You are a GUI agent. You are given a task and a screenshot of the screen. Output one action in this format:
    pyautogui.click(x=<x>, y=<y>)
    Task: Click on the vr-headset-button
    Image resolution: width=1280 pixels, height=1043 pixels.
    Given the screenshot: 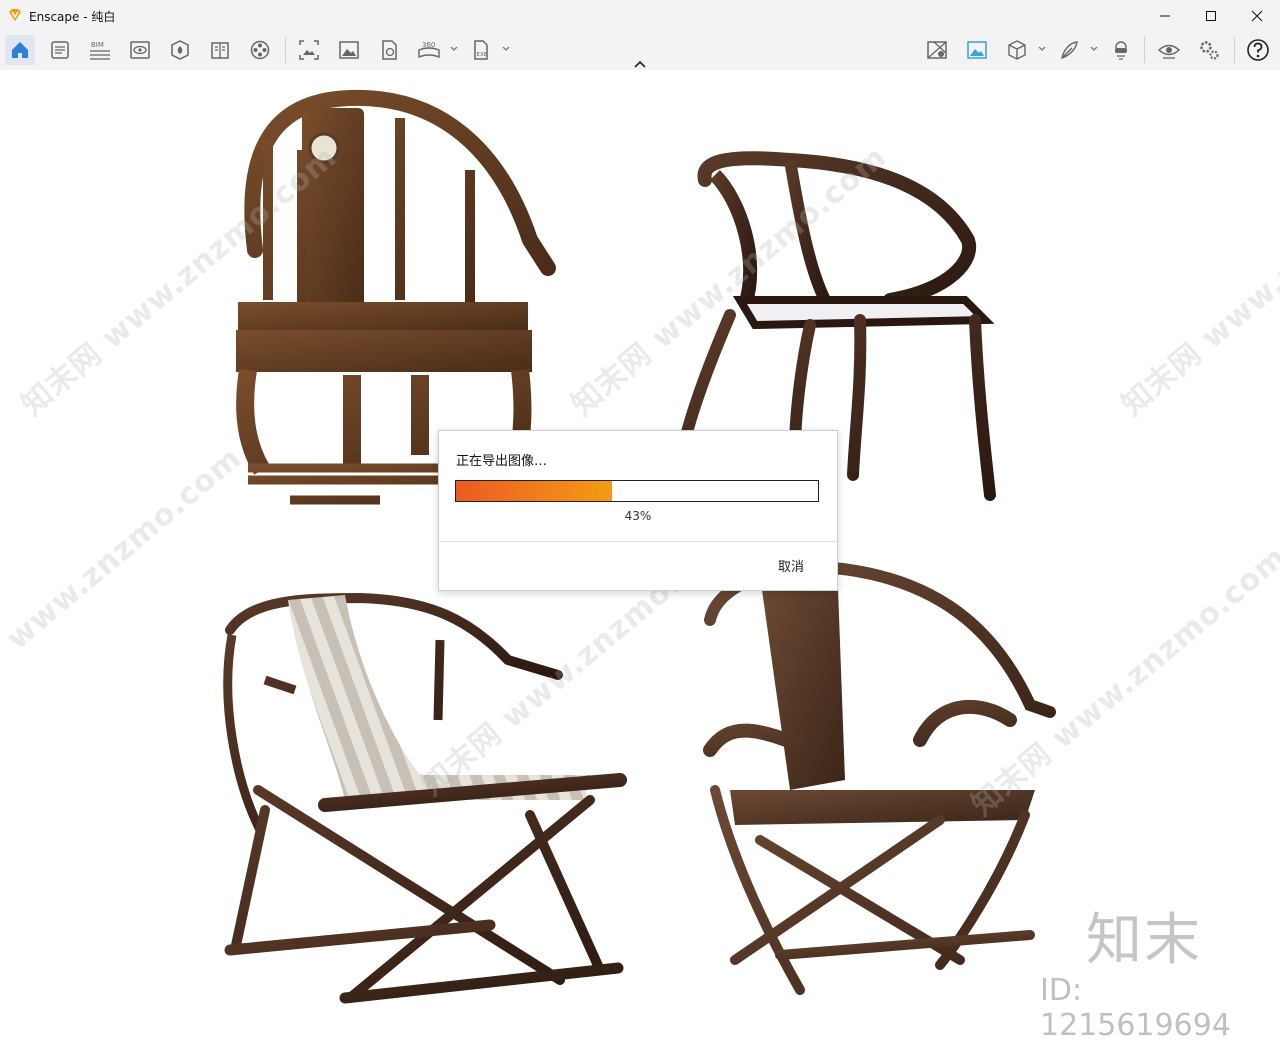 What is the action you would take?
    pyautogui.click(x=1121, y=50)
    